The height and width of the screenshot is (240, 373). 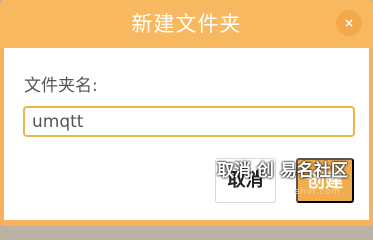 I want to click on folder-name-label: 文件夹名:, so click(x=61, y=86).